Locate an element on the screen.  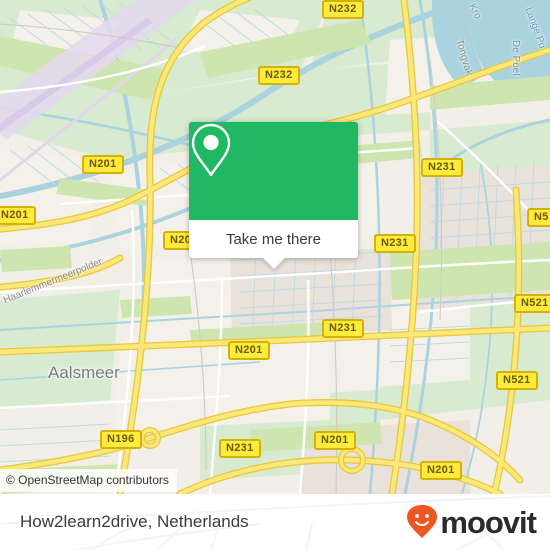
popup-tail is located at coordinates (273, 263).